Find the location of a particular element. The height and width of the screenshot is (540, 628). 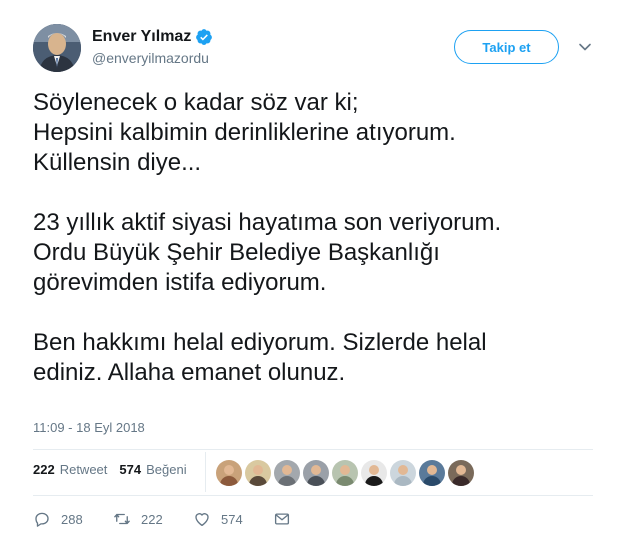

like-stat-label: Beğeni is located at coordinates (166, 469).